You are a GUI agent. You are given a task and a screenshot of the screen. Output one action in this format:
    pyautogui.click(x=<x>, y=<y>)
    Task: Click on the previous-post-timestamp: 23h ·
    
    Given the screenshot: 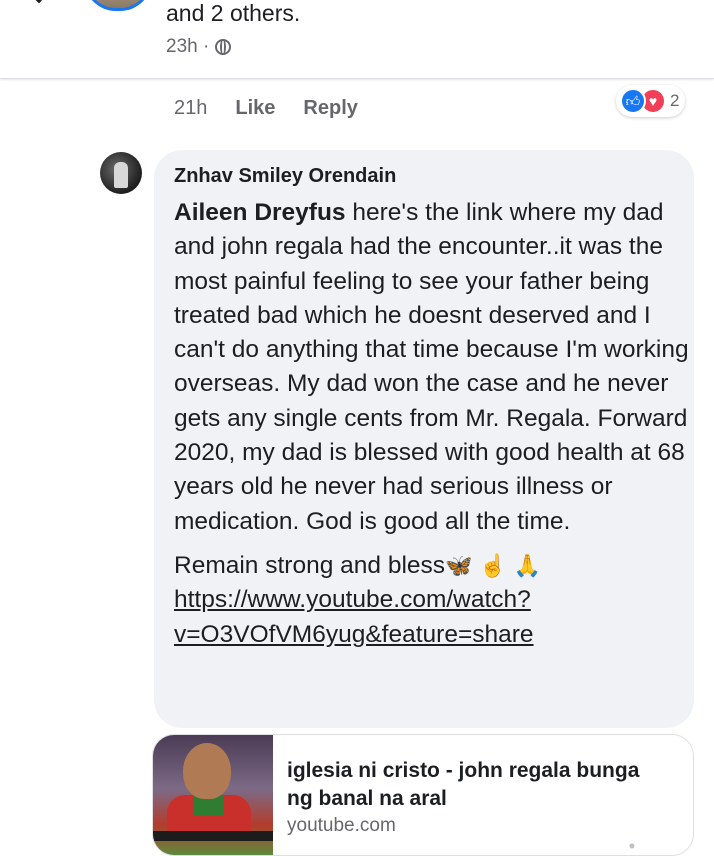 What is the action you would take?
    pyautogui.click(x=188, y=46)
    